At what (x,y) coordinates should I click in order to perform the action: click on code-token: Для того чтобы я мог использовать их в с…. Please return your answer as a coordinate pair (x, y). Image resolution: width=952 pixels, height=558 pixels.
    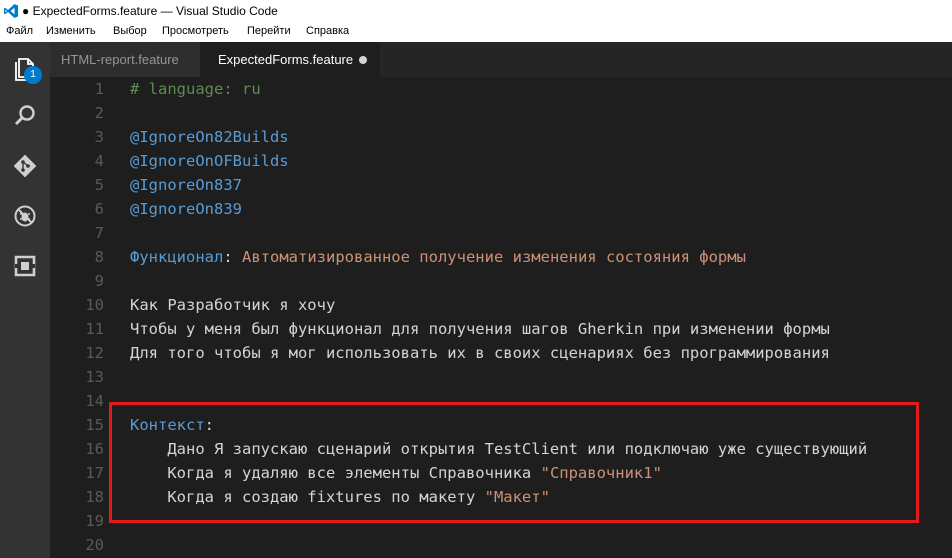
    Looking at the image, I should click on (480, 353).